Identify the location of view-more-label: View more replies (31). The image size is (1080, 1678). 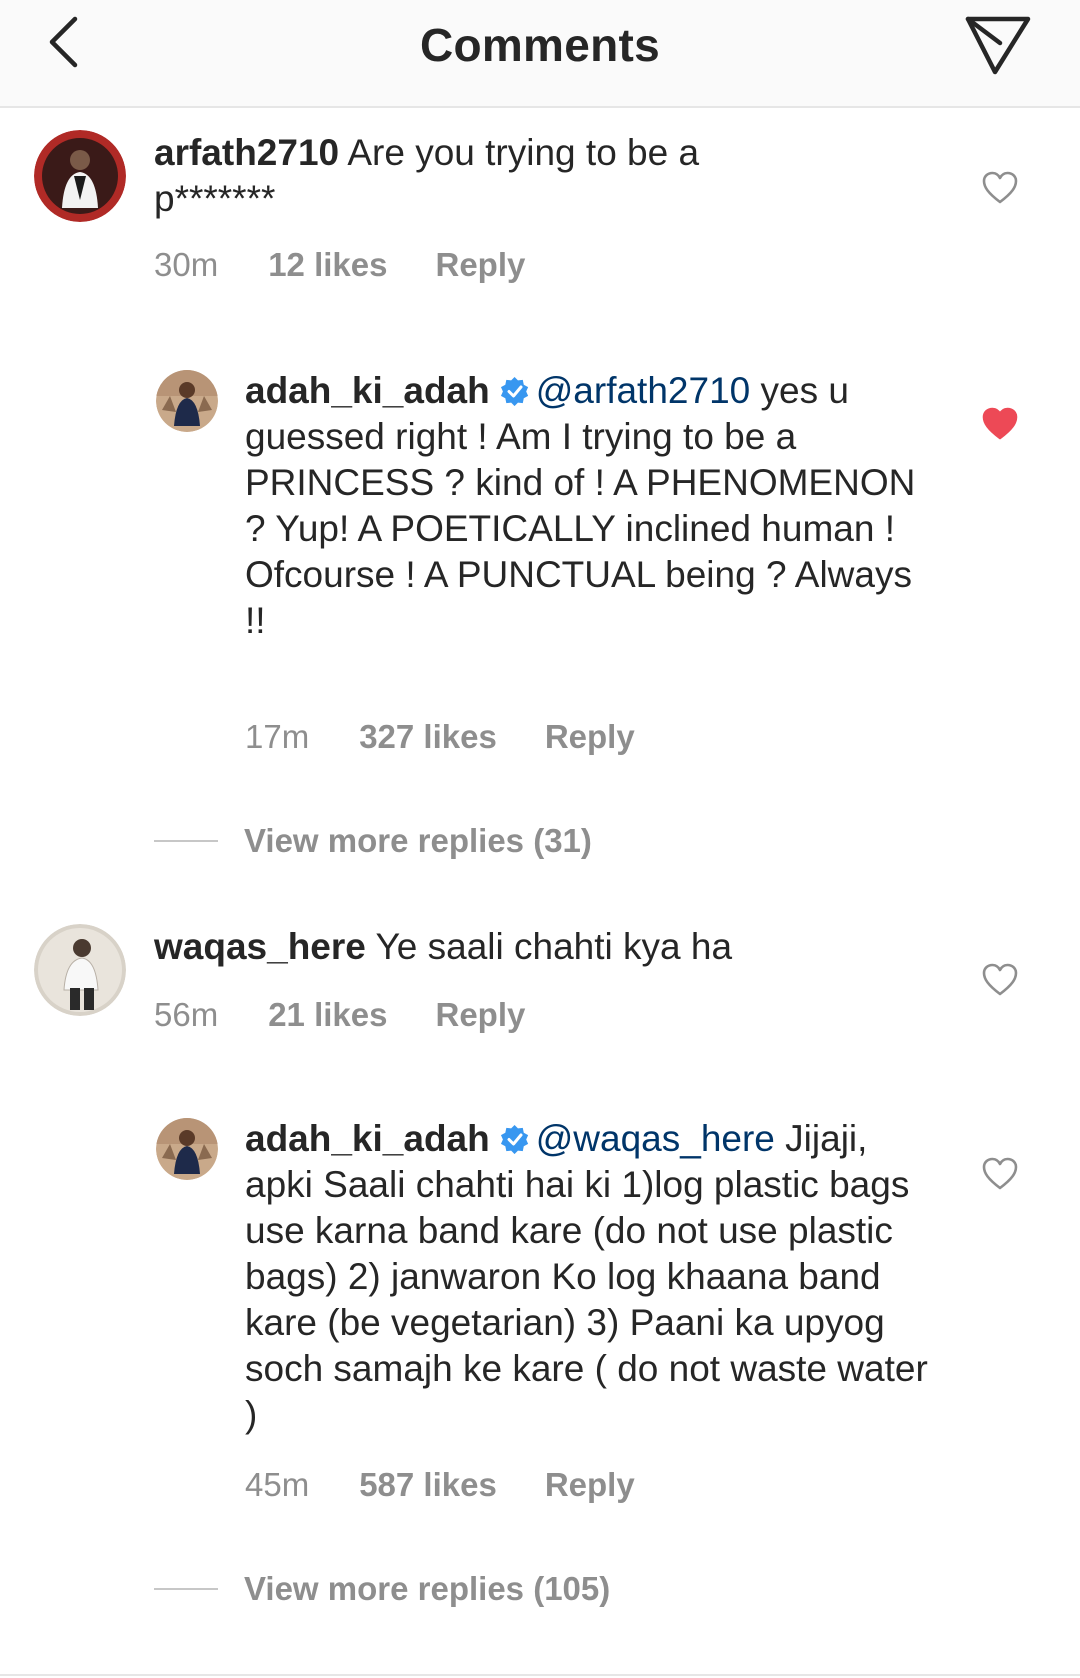
(418, 840).